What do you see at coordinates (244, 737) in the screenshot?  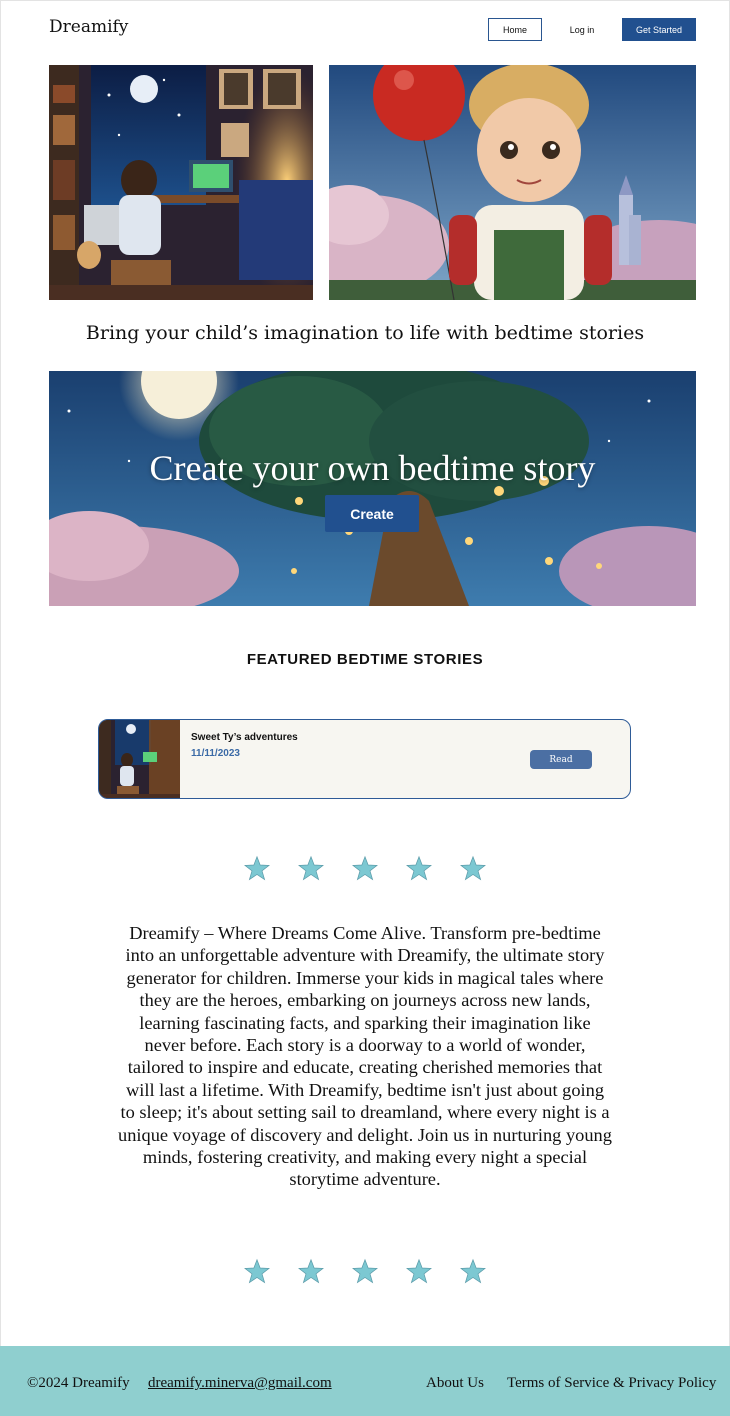 I see `story-title: Sweet Ty’s adventures` at bounding box center [244, 737].